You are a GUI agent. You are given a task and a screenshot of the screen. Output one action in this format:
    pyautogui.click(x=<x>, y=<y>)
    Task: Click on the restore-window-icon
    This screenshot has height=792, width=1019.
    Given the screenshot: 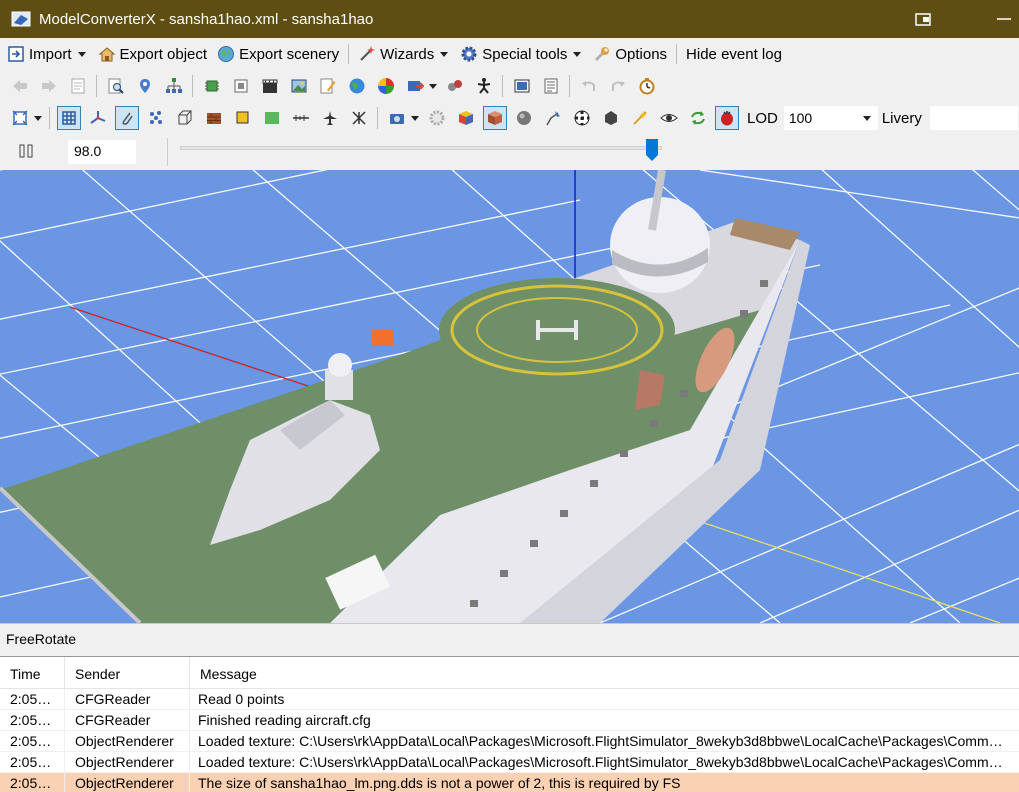 What is the action you would take?
    pyautogui.click(x=924, y=19)
    